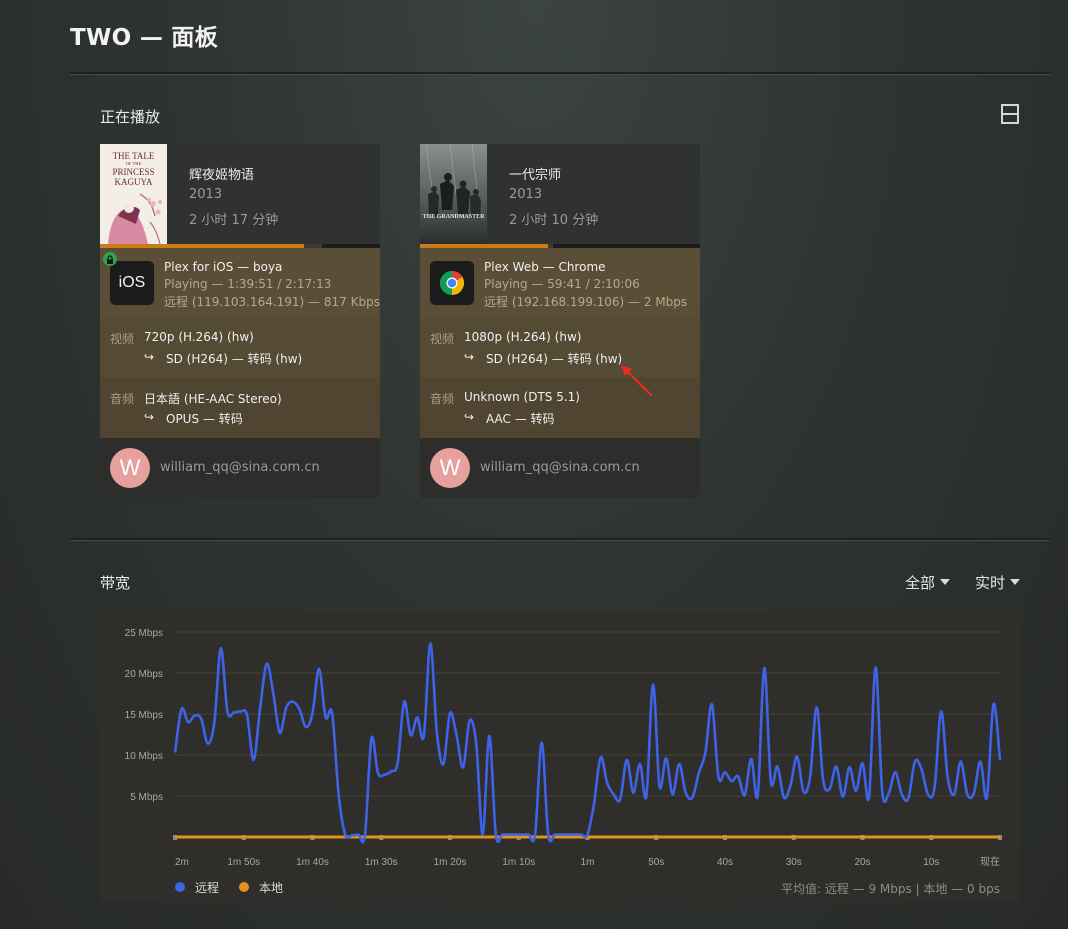 The width and height of the screenshot is (1068, 929). Describe the element at coordinates (130, 117) in the screenshot. I see `now-playing-title: 正在播放` at that location.